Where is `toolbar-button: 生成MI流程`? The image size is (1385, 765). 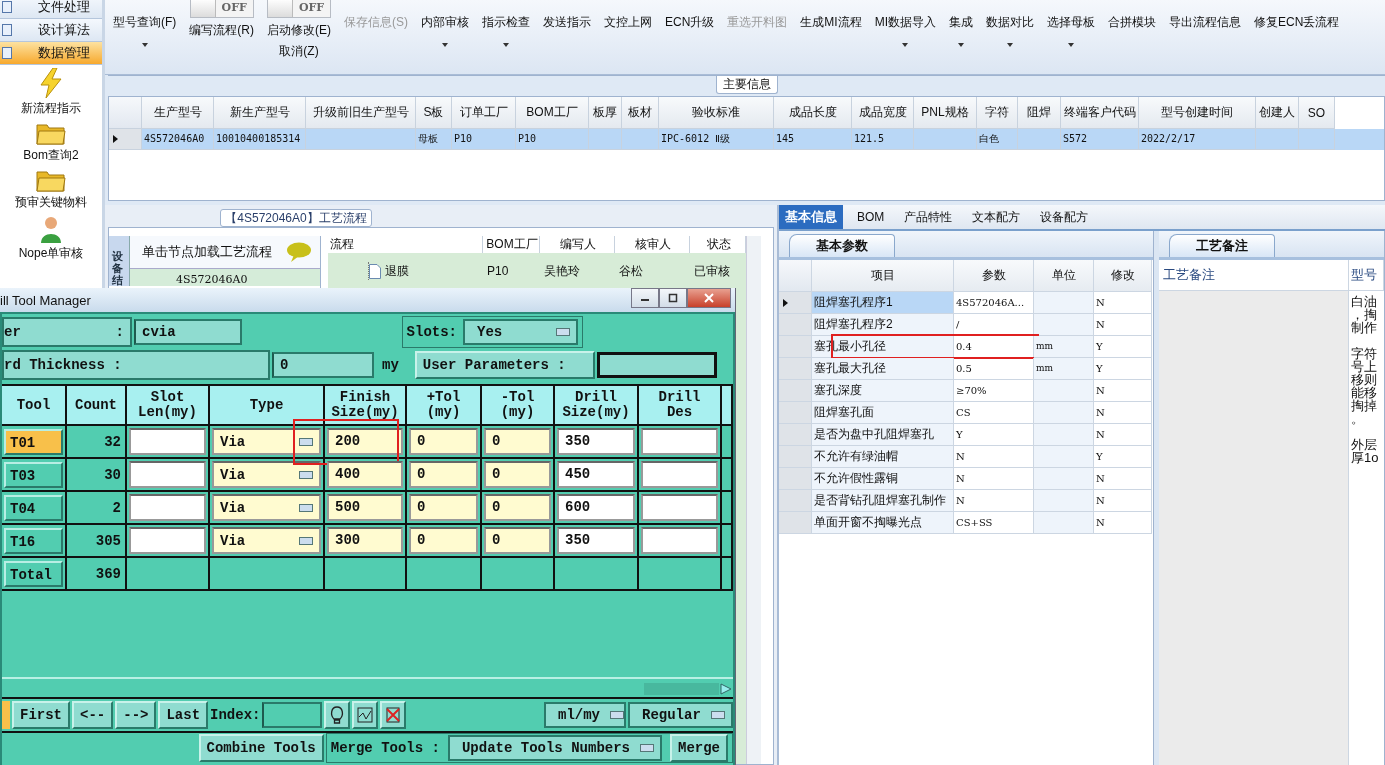 toolbar-button: 生成MI流程 is located at coordinates (831, 15).